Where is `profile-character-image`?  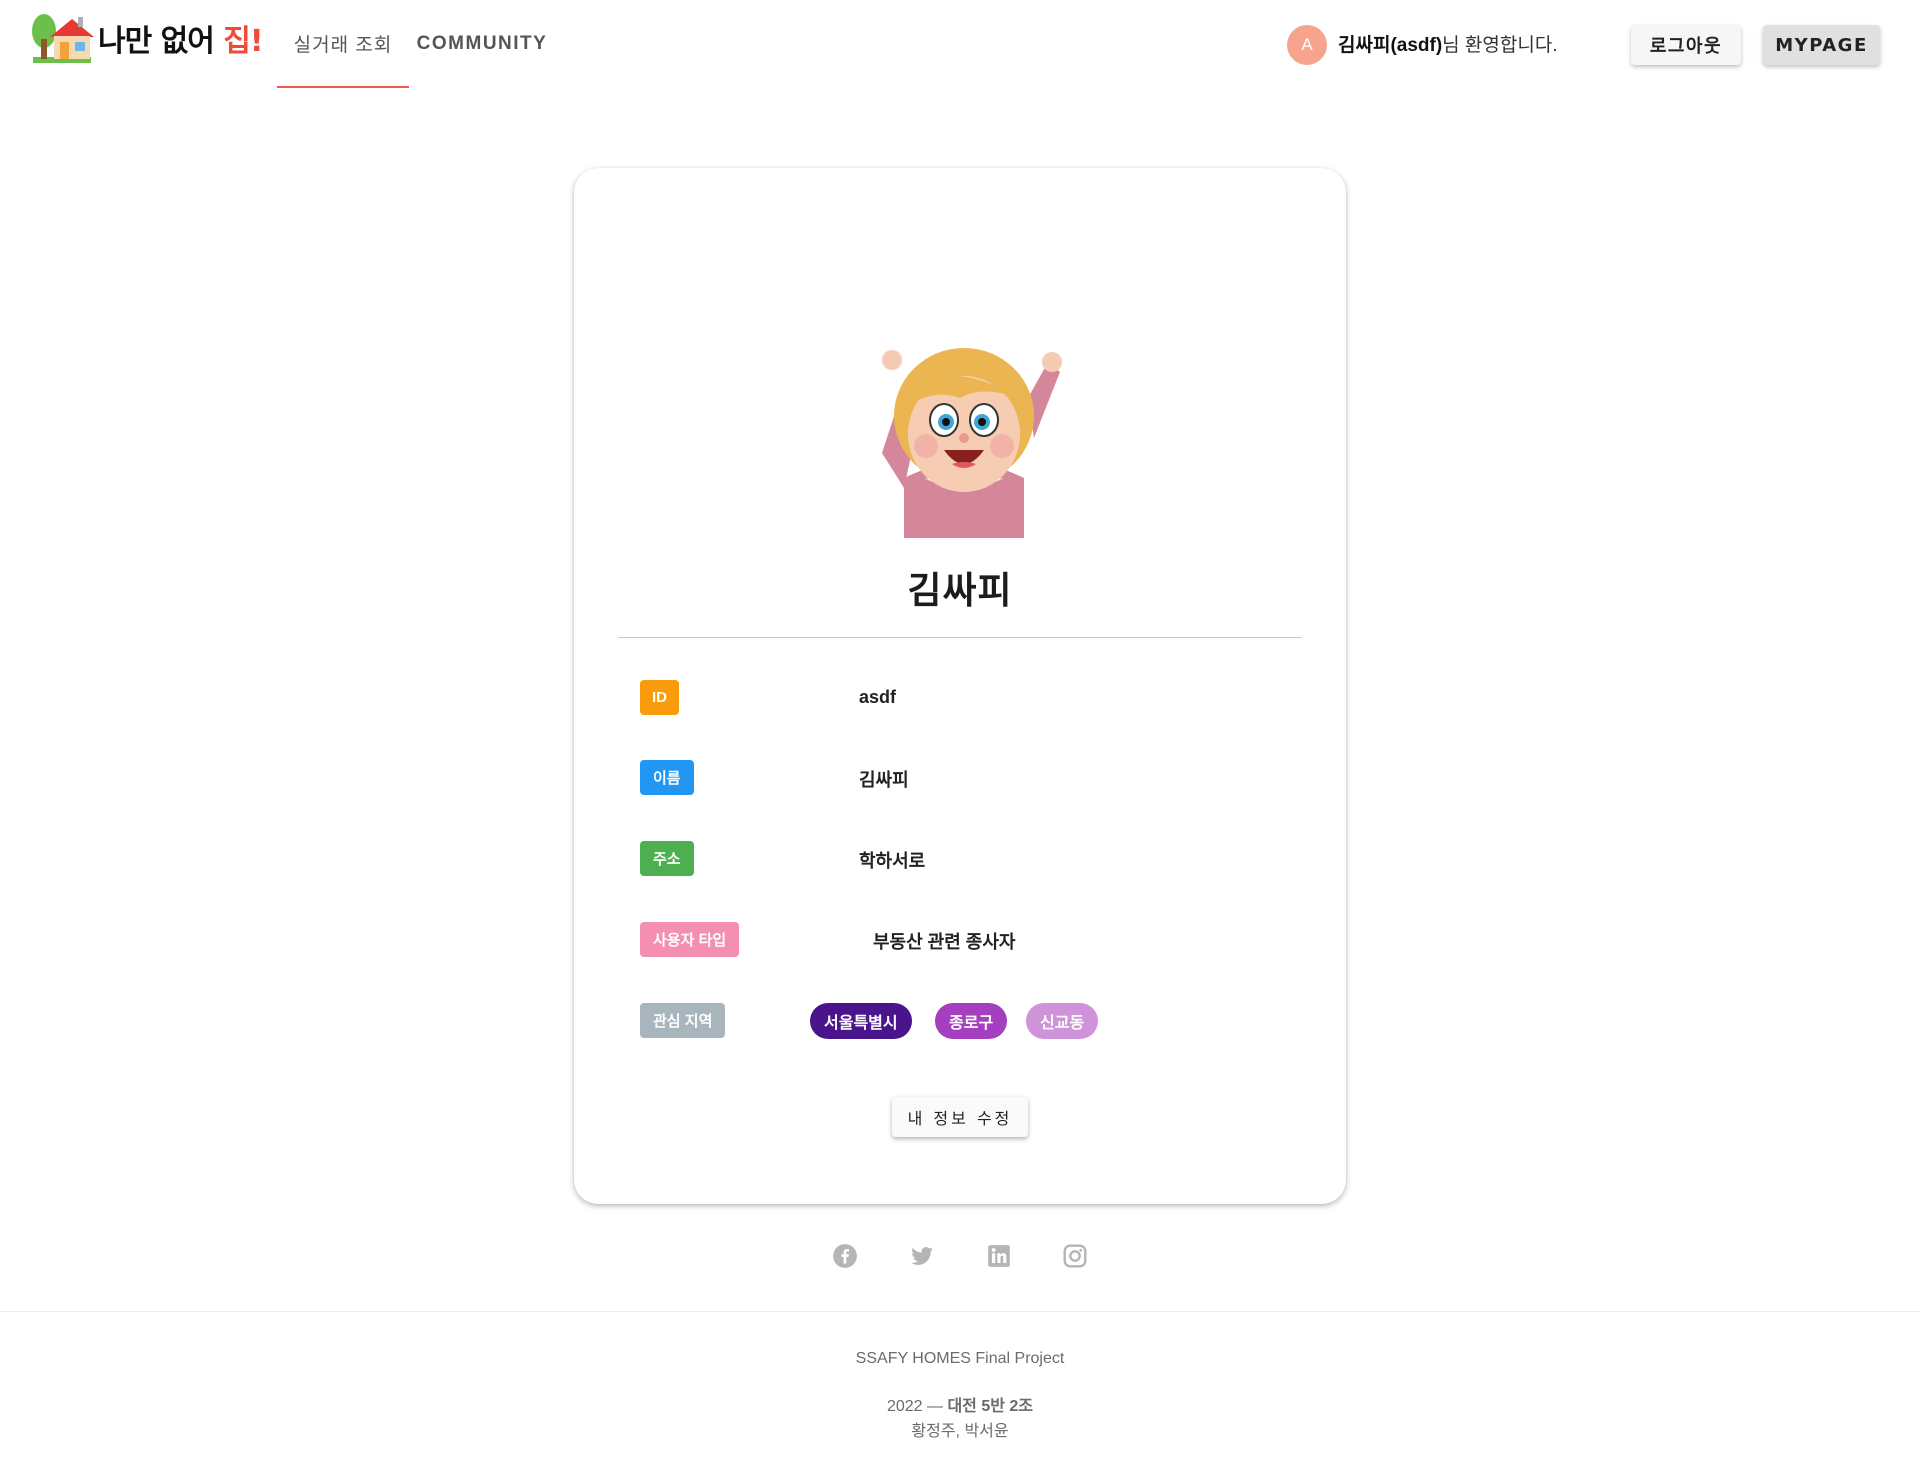 profile-character-image is located at coordinates (972, 443).